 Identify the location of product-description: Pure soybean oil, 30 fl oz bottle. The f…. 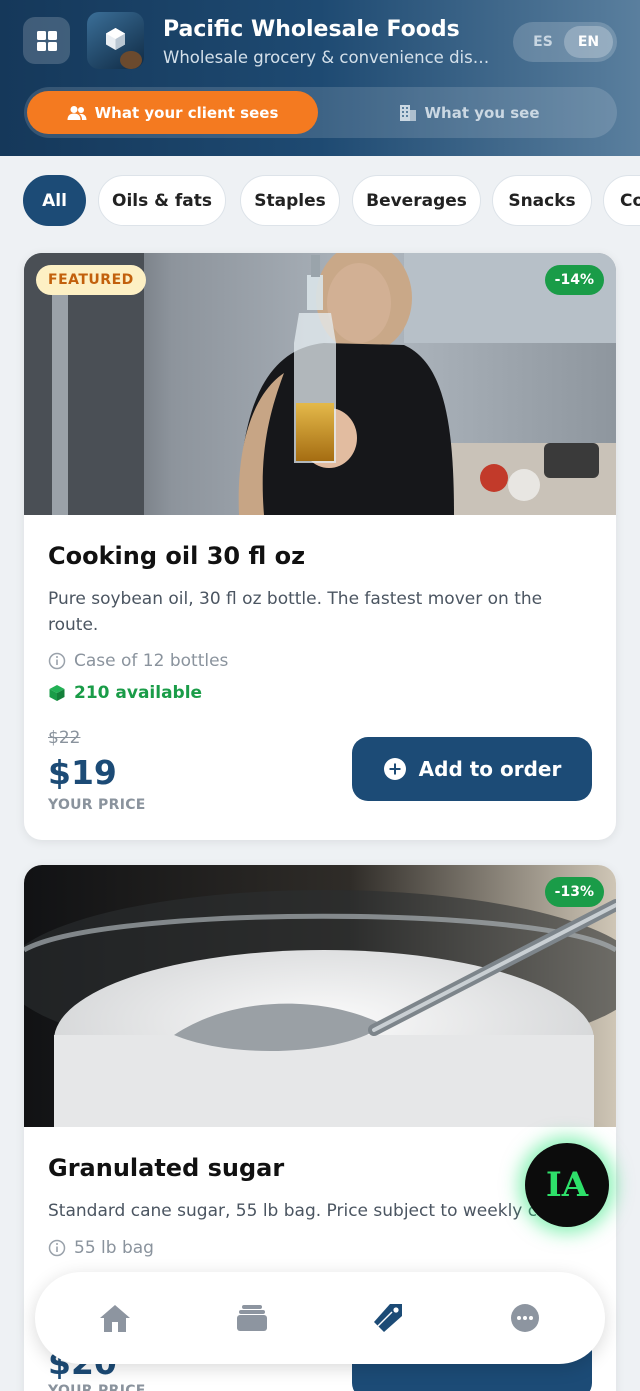
(295, 612).